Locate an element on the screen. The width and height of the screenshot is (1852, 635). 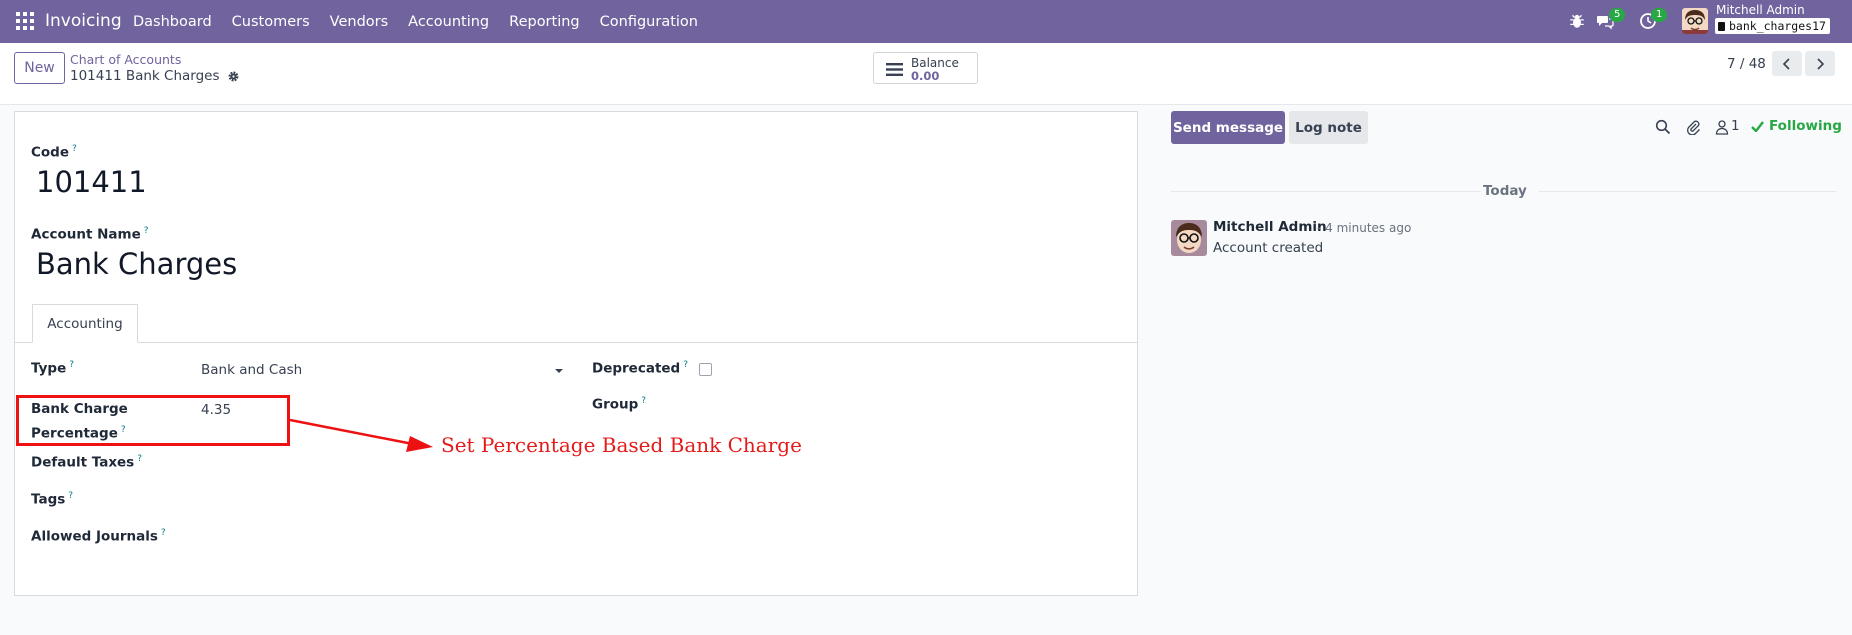
chevron-left-icon is located at coordinates (1786, 63).